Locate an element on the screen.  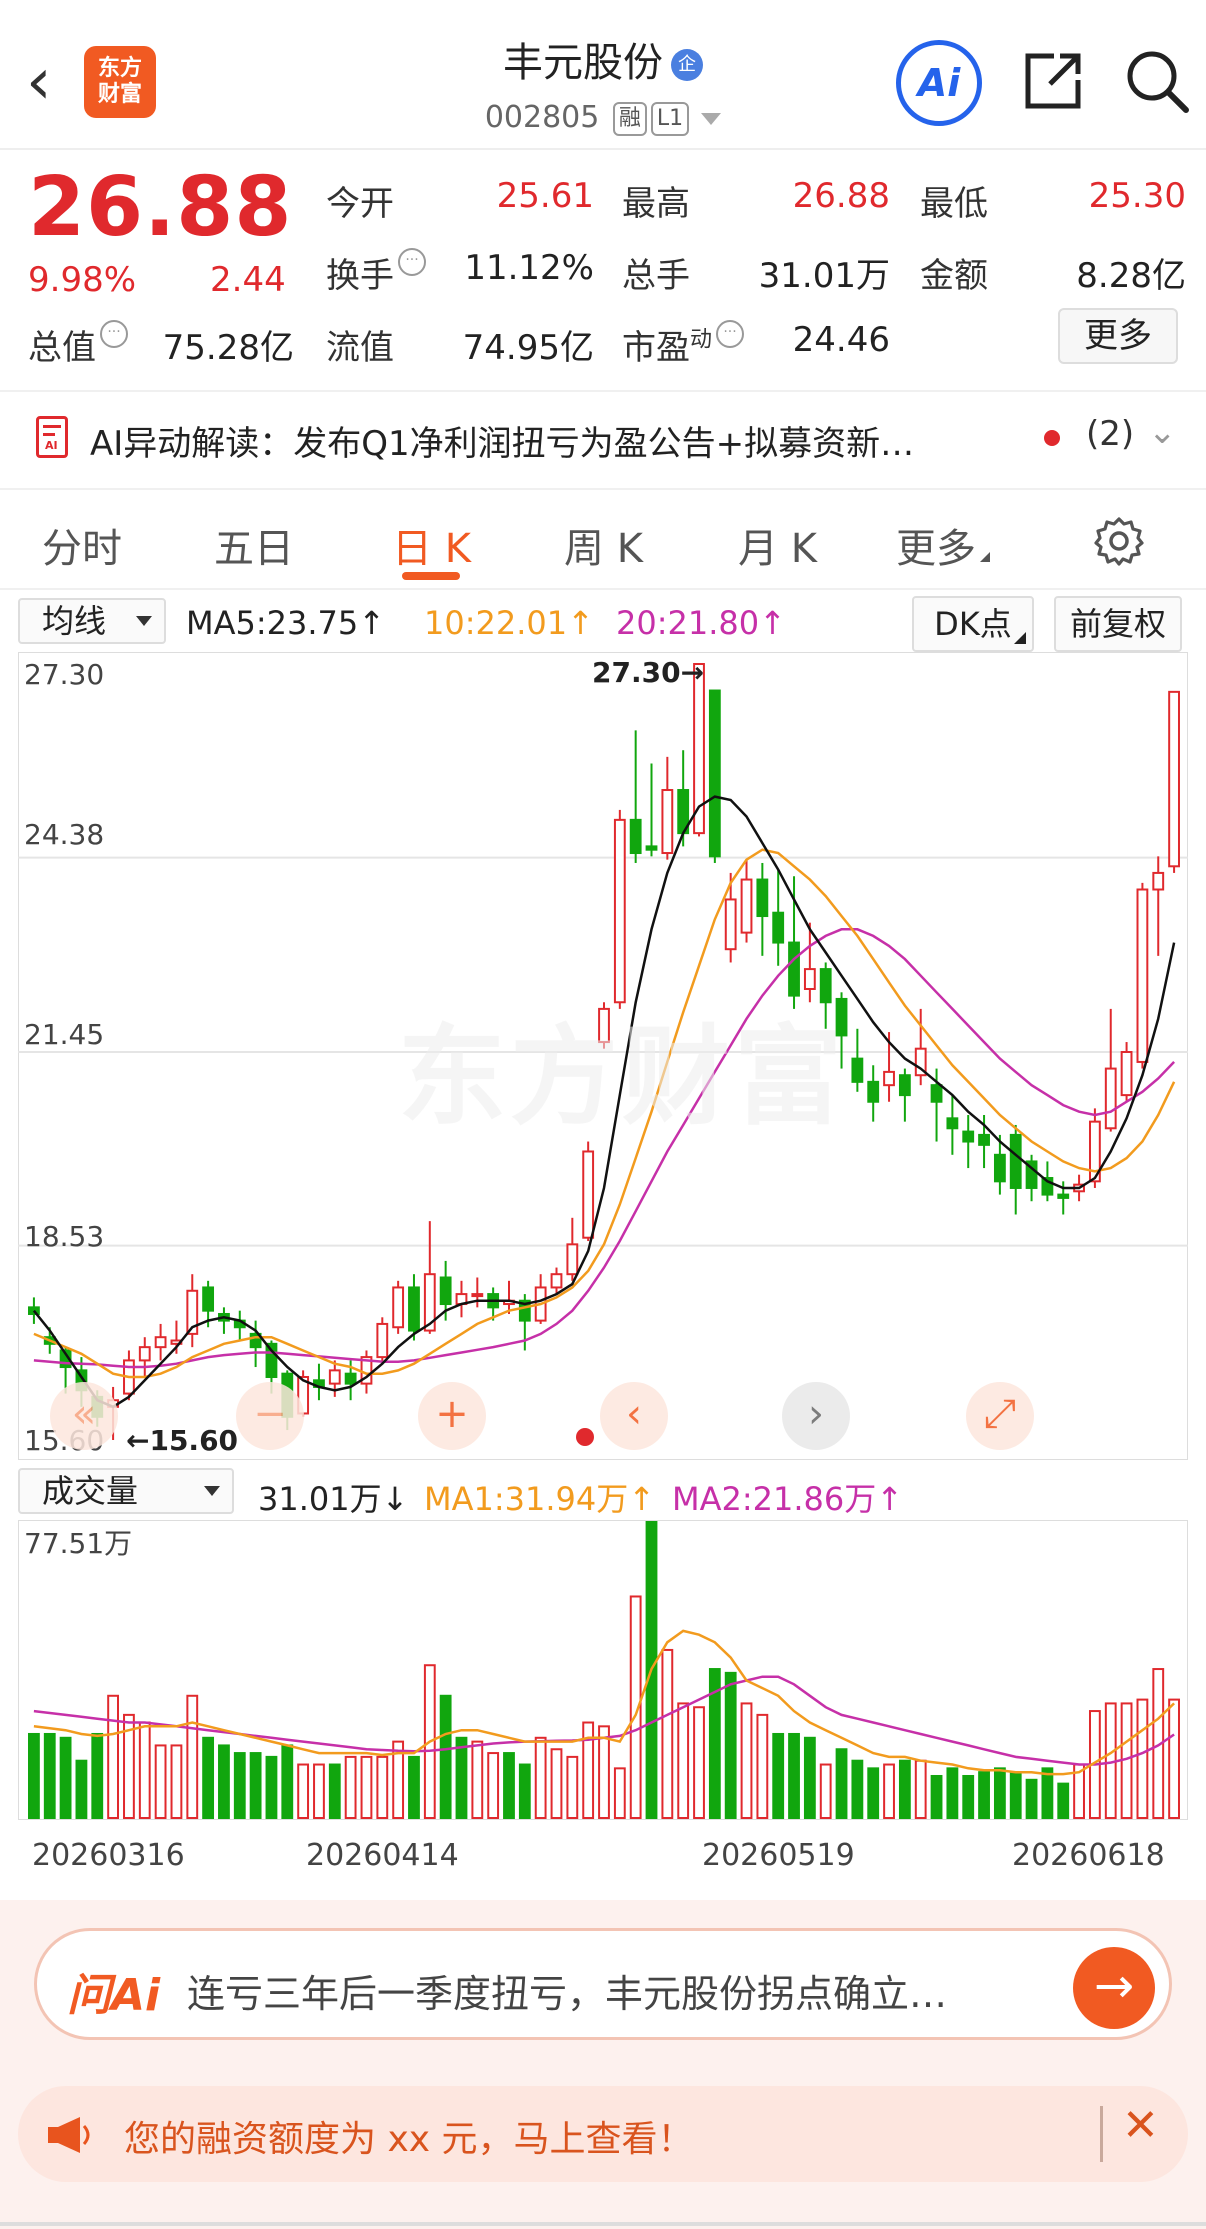
volume-now: 31.01万↓ is located at coordinates (333, 1499).